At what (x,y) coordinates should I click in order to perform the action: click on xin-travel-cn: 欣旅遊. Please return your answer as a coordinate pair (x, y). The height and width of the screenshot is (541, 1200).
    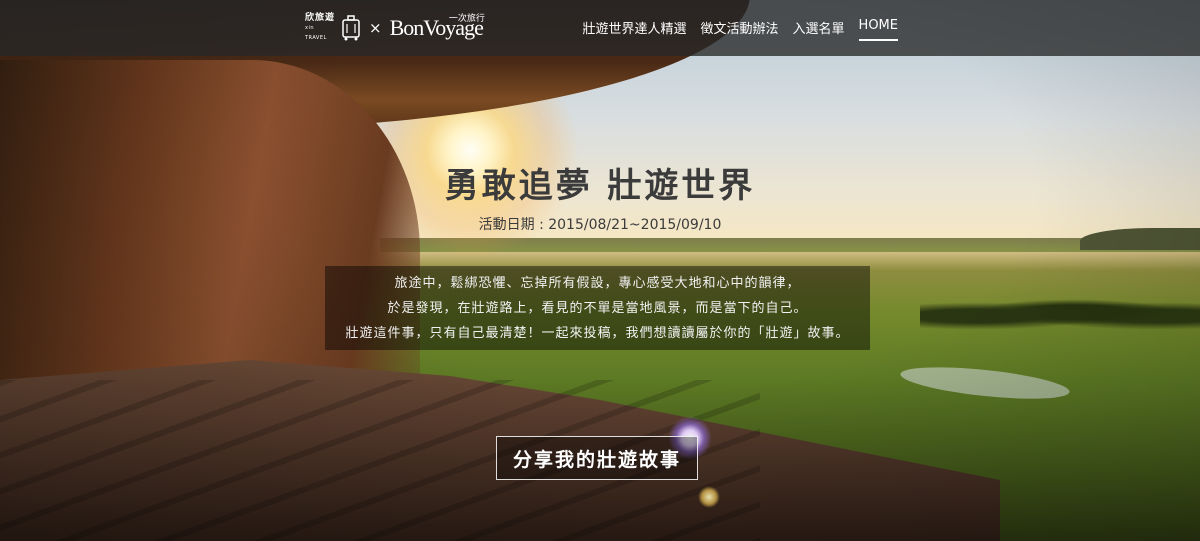
    Looking at the image, I should click on (320, 18).